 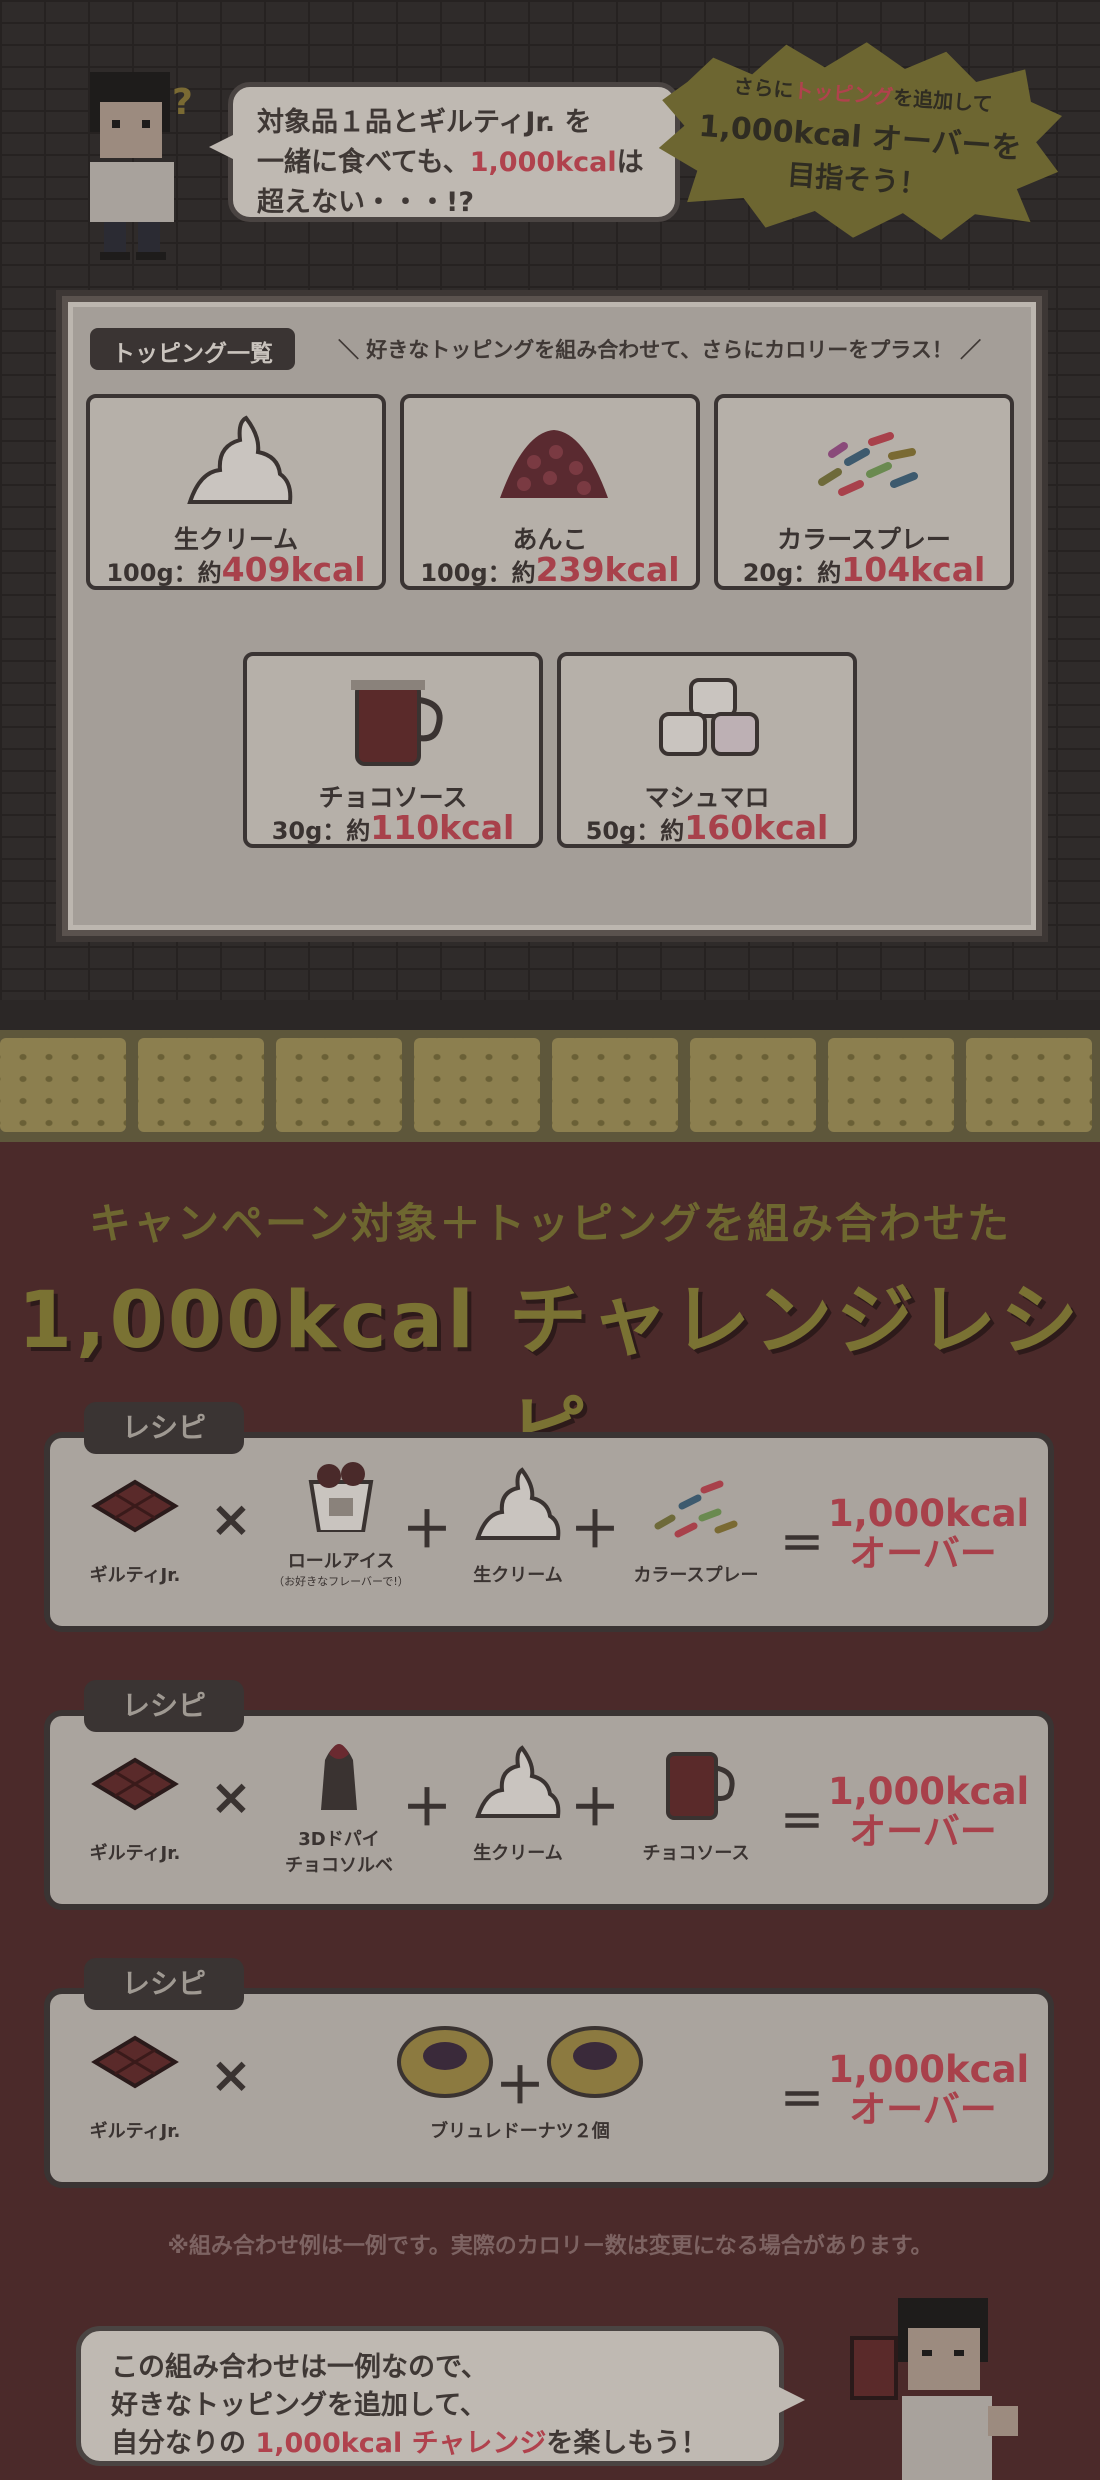 What do you see at coordinates (339, 1865) in the screenshot?
I see `recipe-item-label: チョコソルベ` at bounding box center [339, 1865].